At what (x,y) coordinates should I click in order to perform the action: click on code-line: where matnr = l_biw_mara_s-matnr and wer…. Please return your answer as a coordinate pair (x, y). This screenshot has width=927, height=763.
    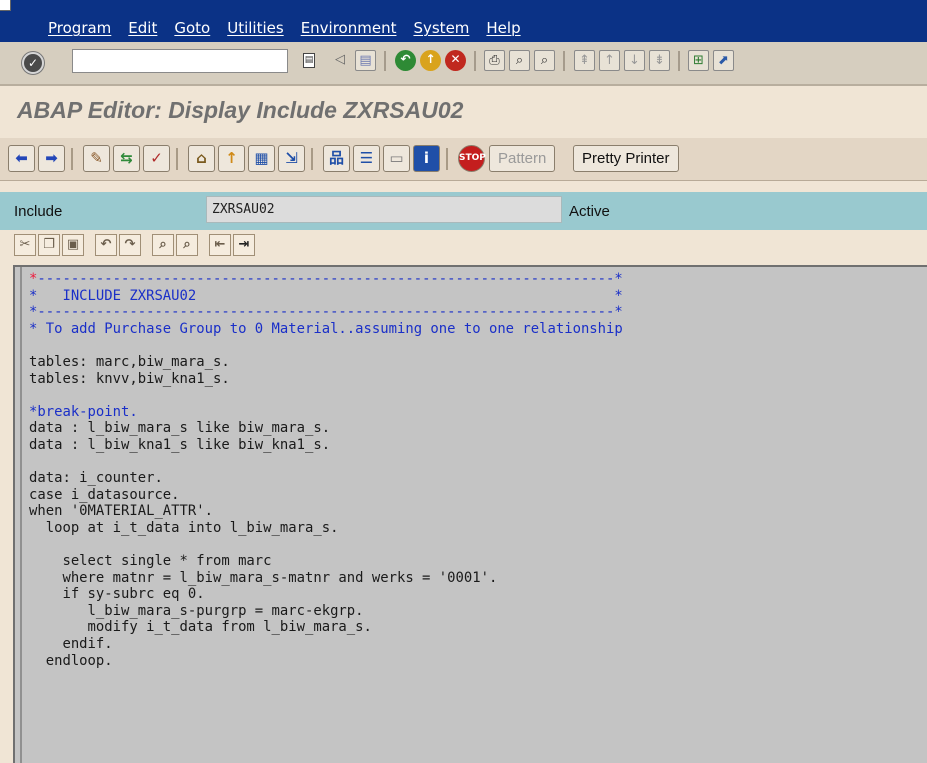
    Looking at the image, I should click on (263, 577).